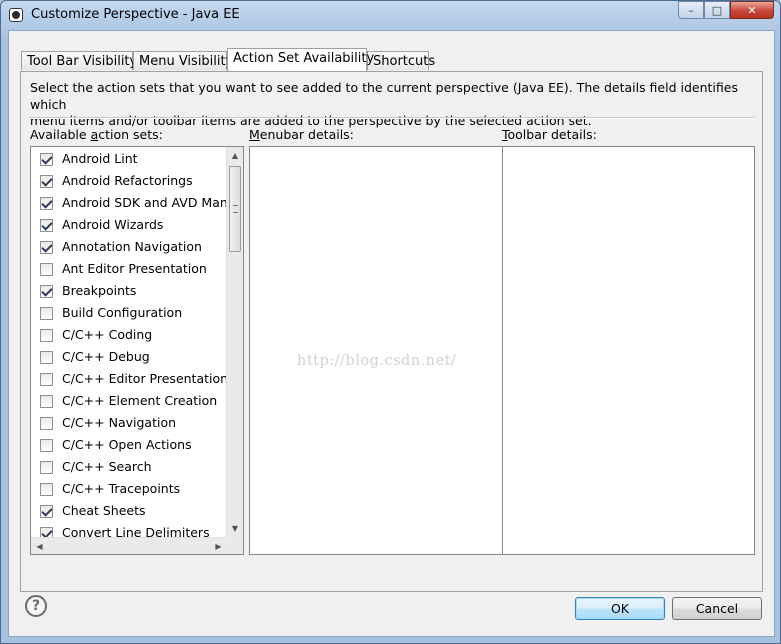  I want to click on help-icon: ?, so click(36, 606).